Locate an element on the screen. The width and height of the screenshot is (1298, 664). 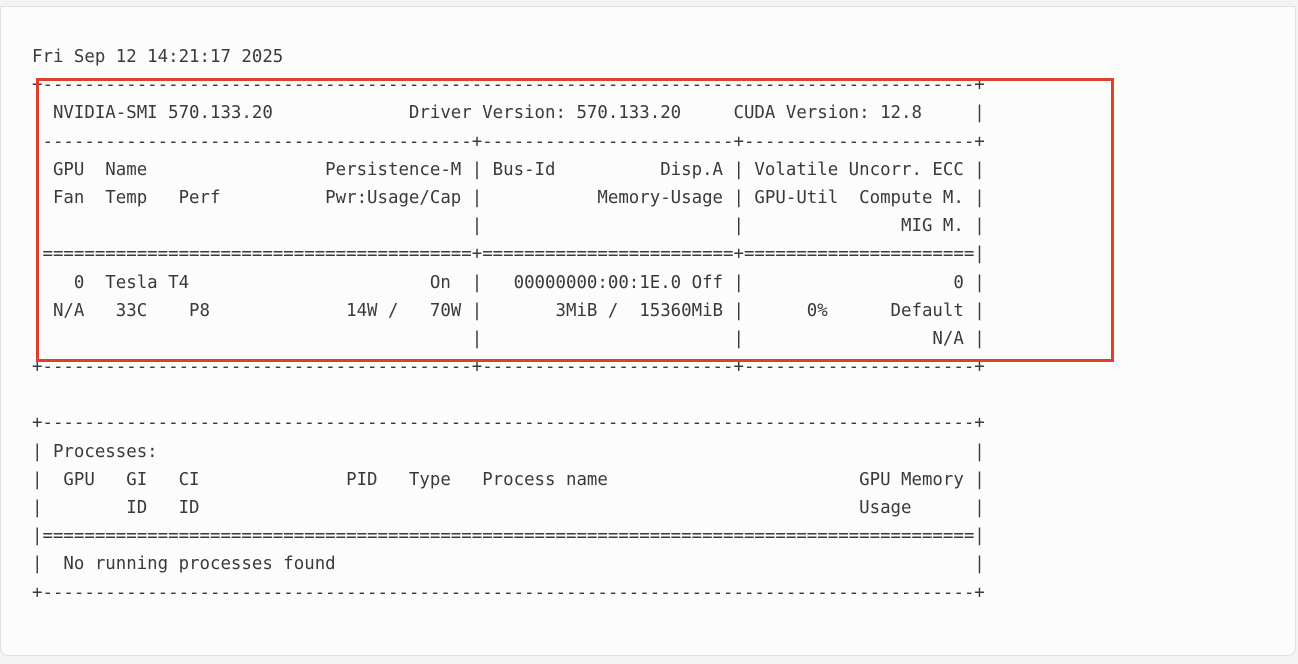
timestamp-line: Fri Sep 12 14:21:17 2025 is located at coordinates (194, 57).